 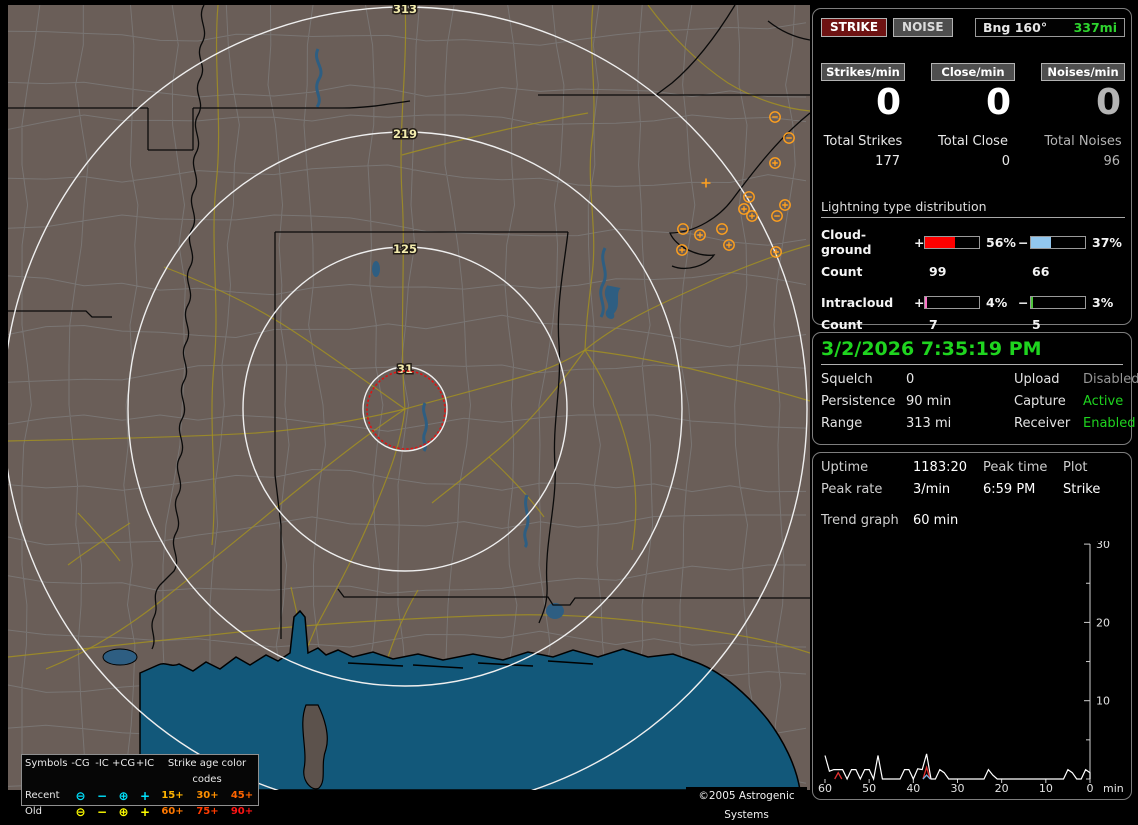 What do you see at coordinates (913, 787) in the screenshot?
I see `x-tick-label: 40` at bounding box center [913, 787].